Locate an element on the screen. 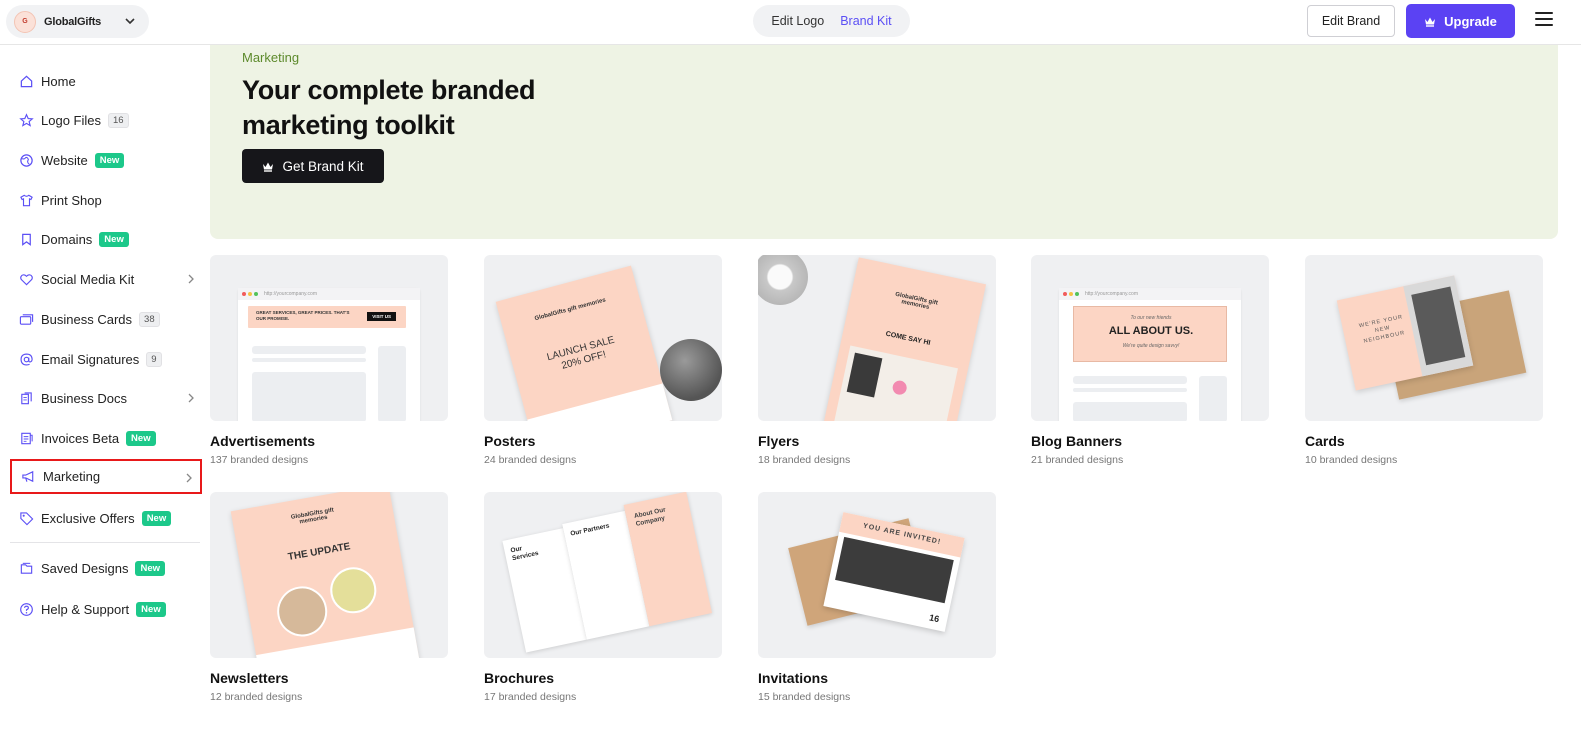  edit-brand-button: Edit Brand is located at coordinates (1351, 21).